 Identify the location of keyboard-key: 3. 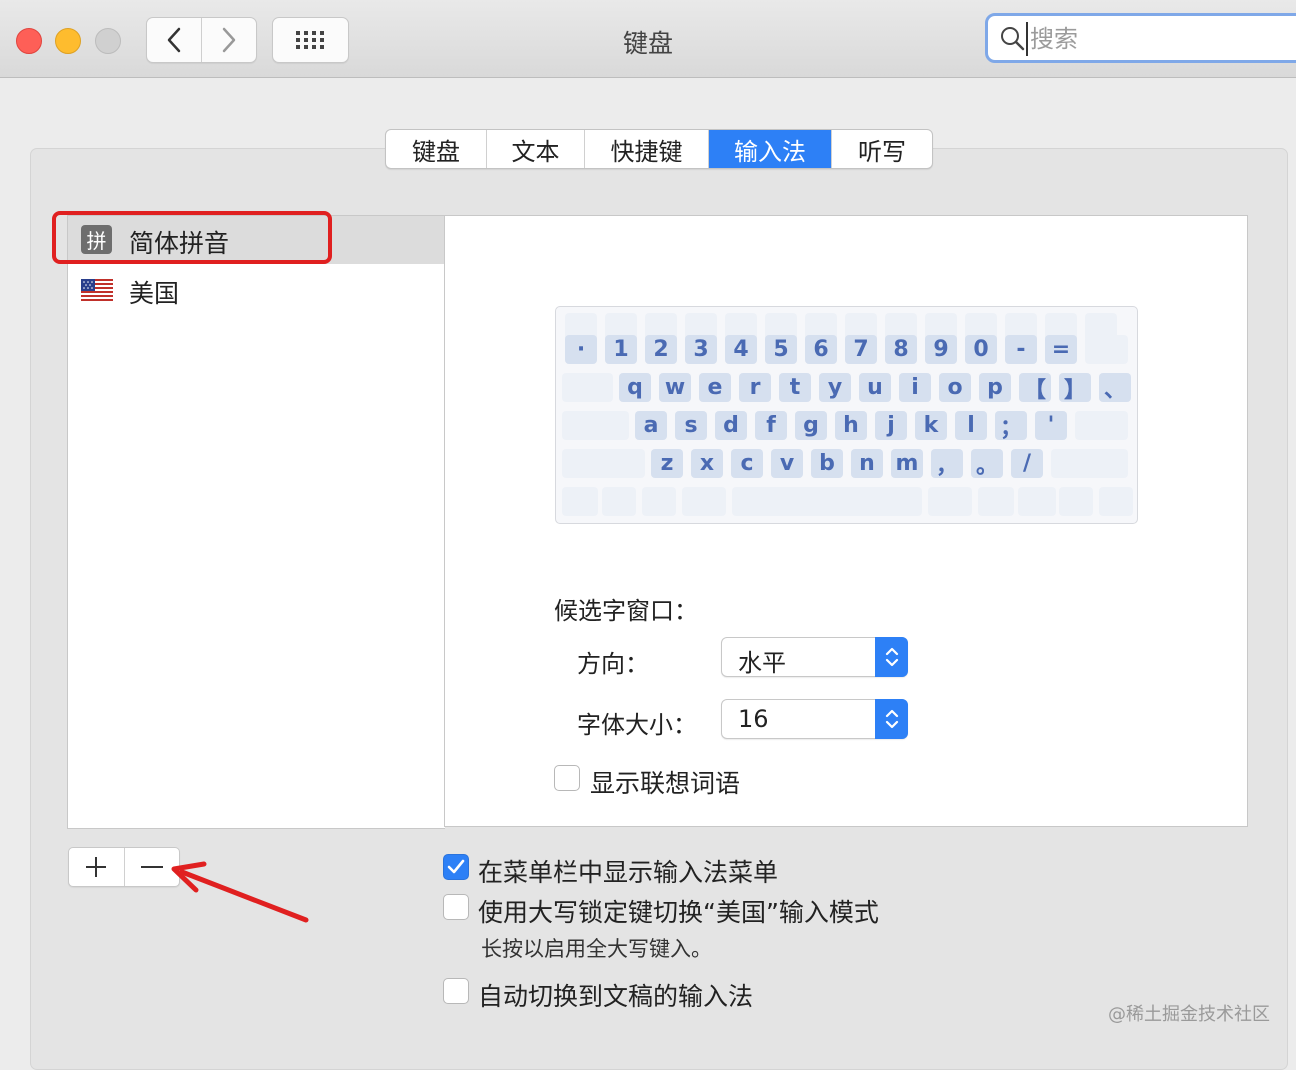
(701, 349).